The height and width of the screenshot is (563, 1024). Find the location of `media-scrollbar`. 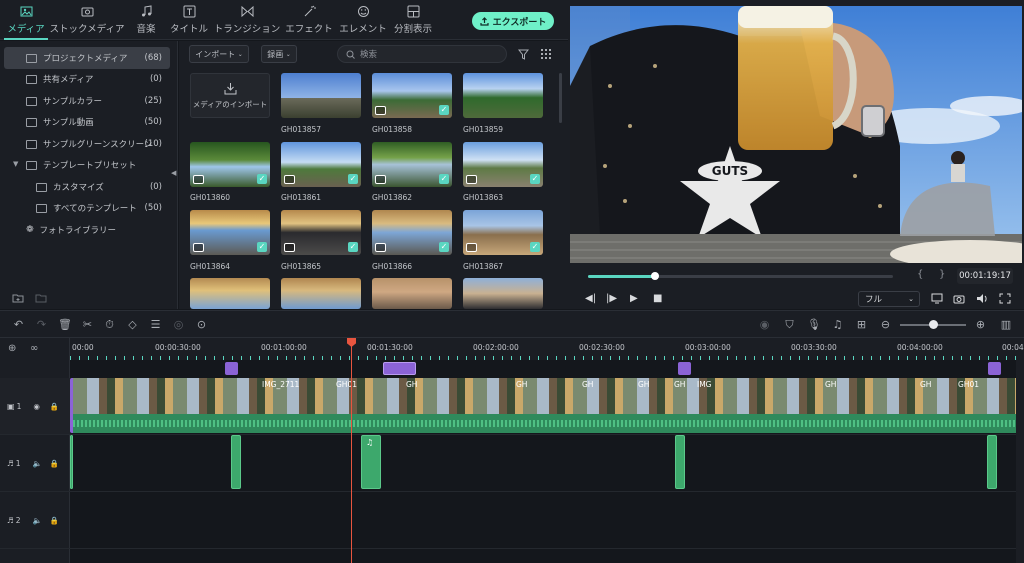

media-scrollbar is located at coordinates (560, 98).